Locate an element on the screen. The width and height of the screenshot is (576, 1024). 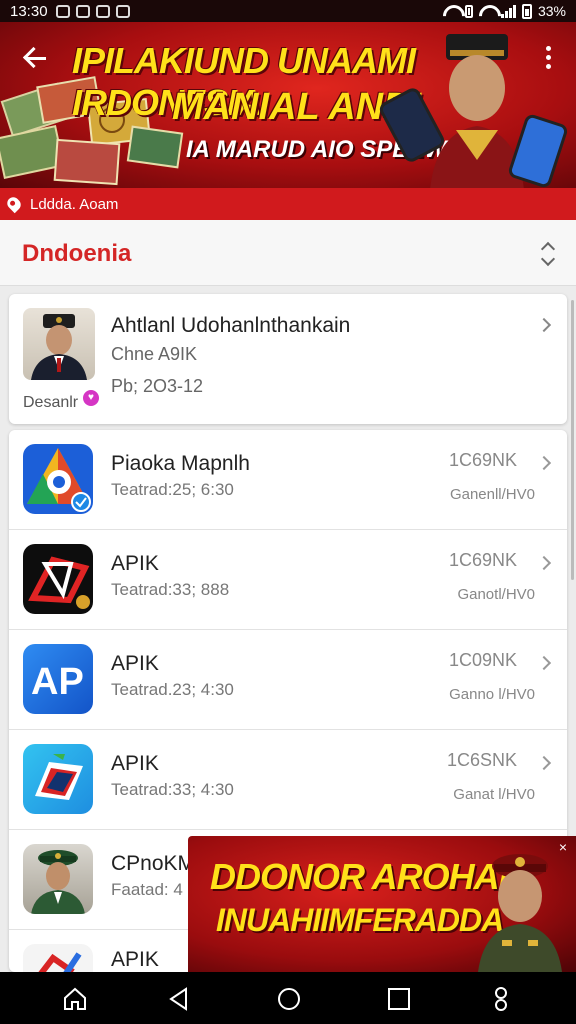
home-circle-icon is located at coordinates (289, 999).